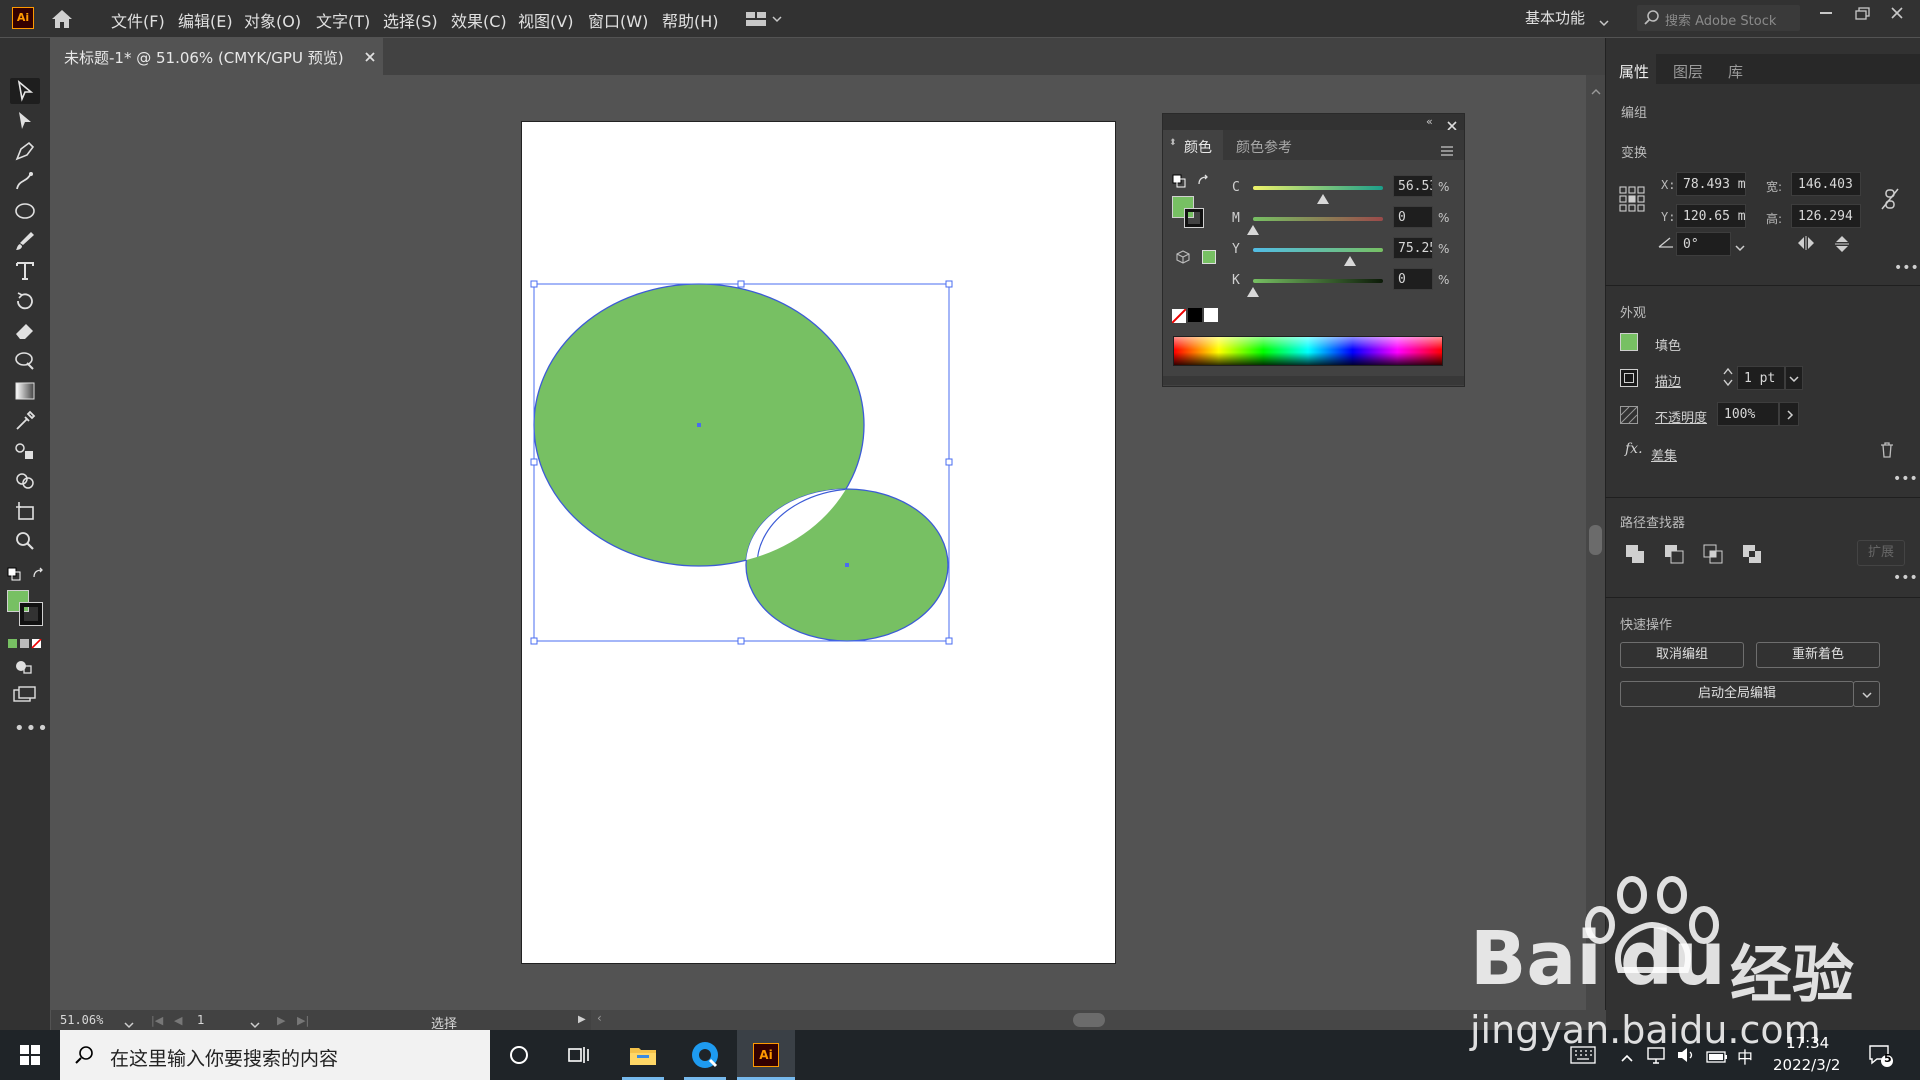 This screenshot has width=1920, height=1080. I want to click on menu-type: 文字(T), so click(343, 20).